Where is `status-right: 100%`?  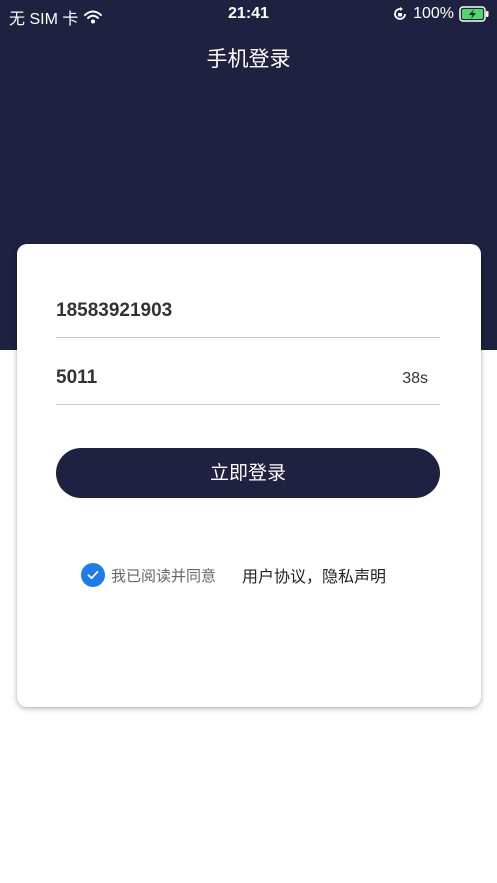
status-right: 100% is located at coordinates (440, 14).